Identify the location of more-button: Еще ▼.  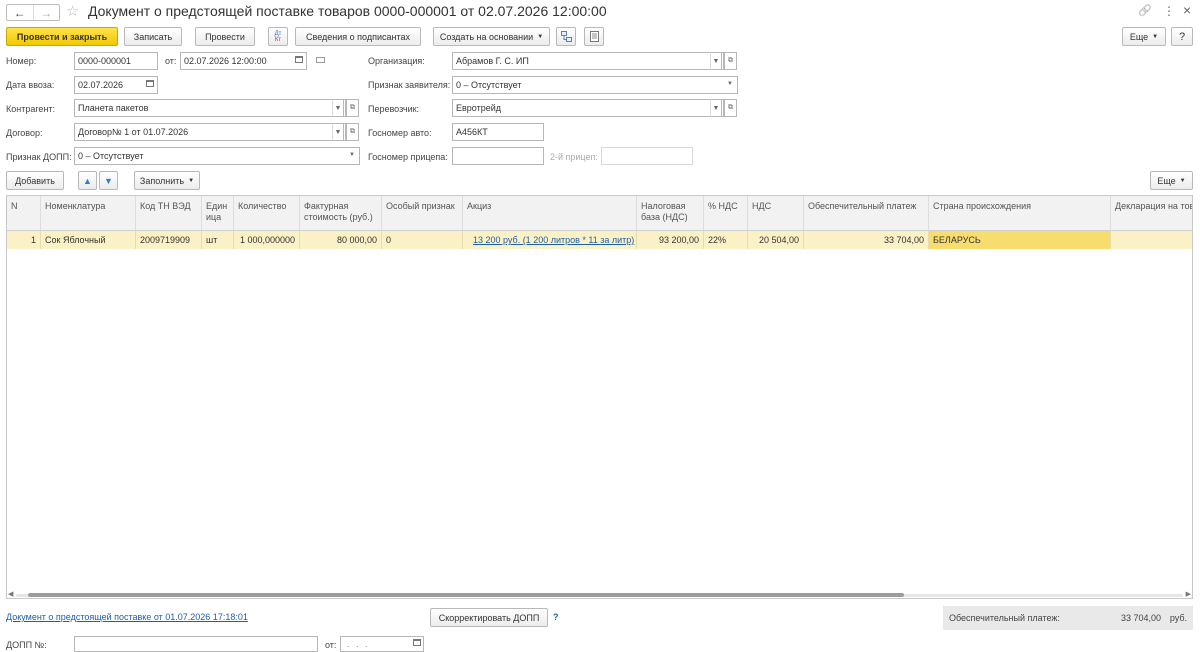
(1144, 36).